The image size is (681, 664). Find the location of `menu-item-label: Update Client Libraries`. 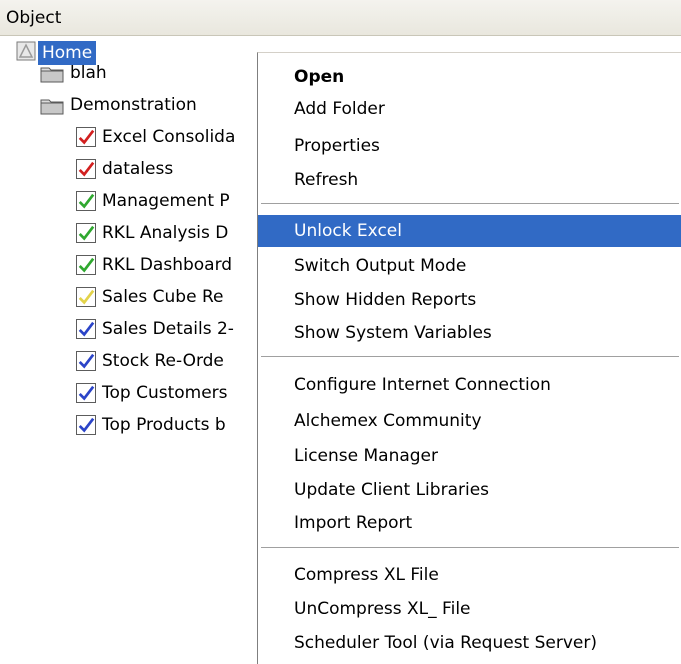

menu-item-label: Update Client Libraries is located at coordinates (392, 490).